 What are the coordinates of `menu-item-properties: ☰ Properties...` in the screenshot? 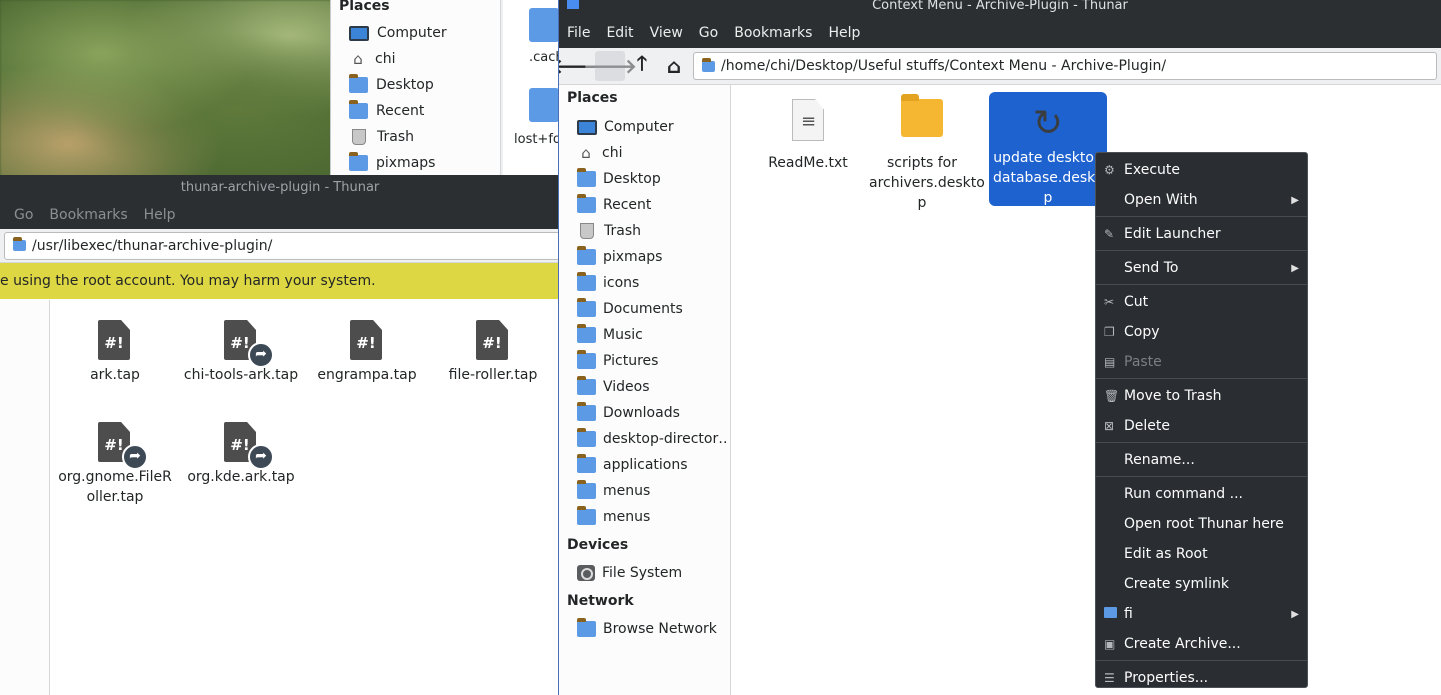 It's located at (1201, 678).